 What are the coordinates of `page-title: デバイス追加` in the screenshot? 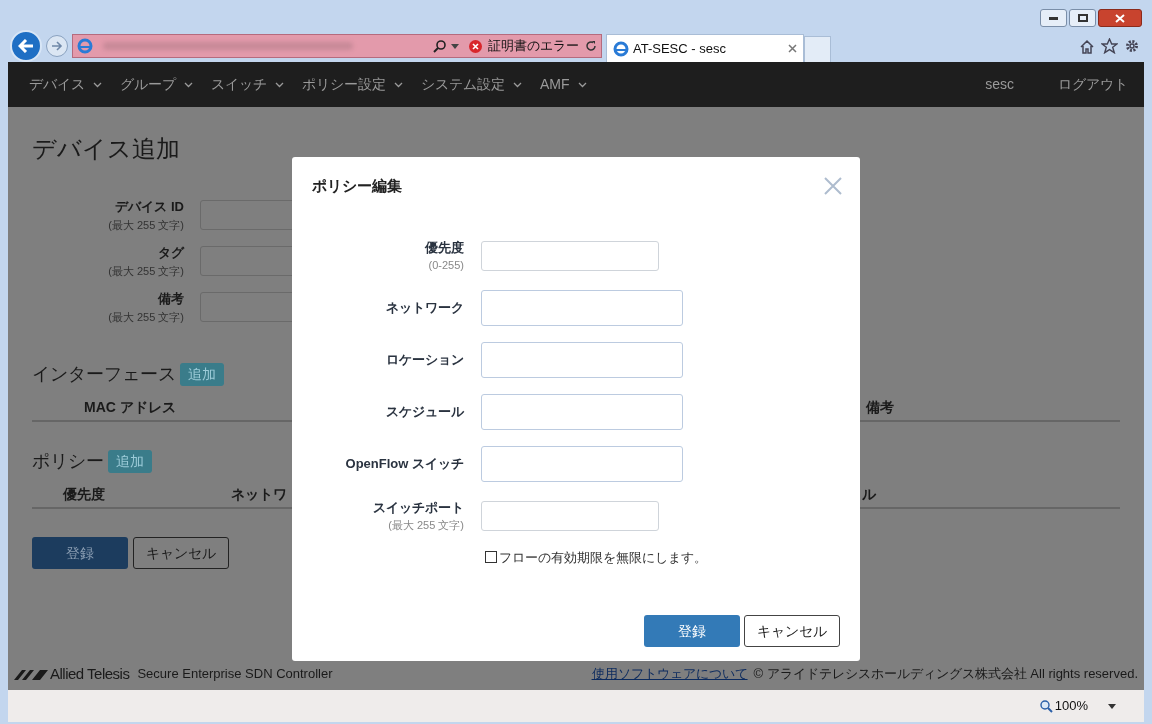 It's located at (106, 149).